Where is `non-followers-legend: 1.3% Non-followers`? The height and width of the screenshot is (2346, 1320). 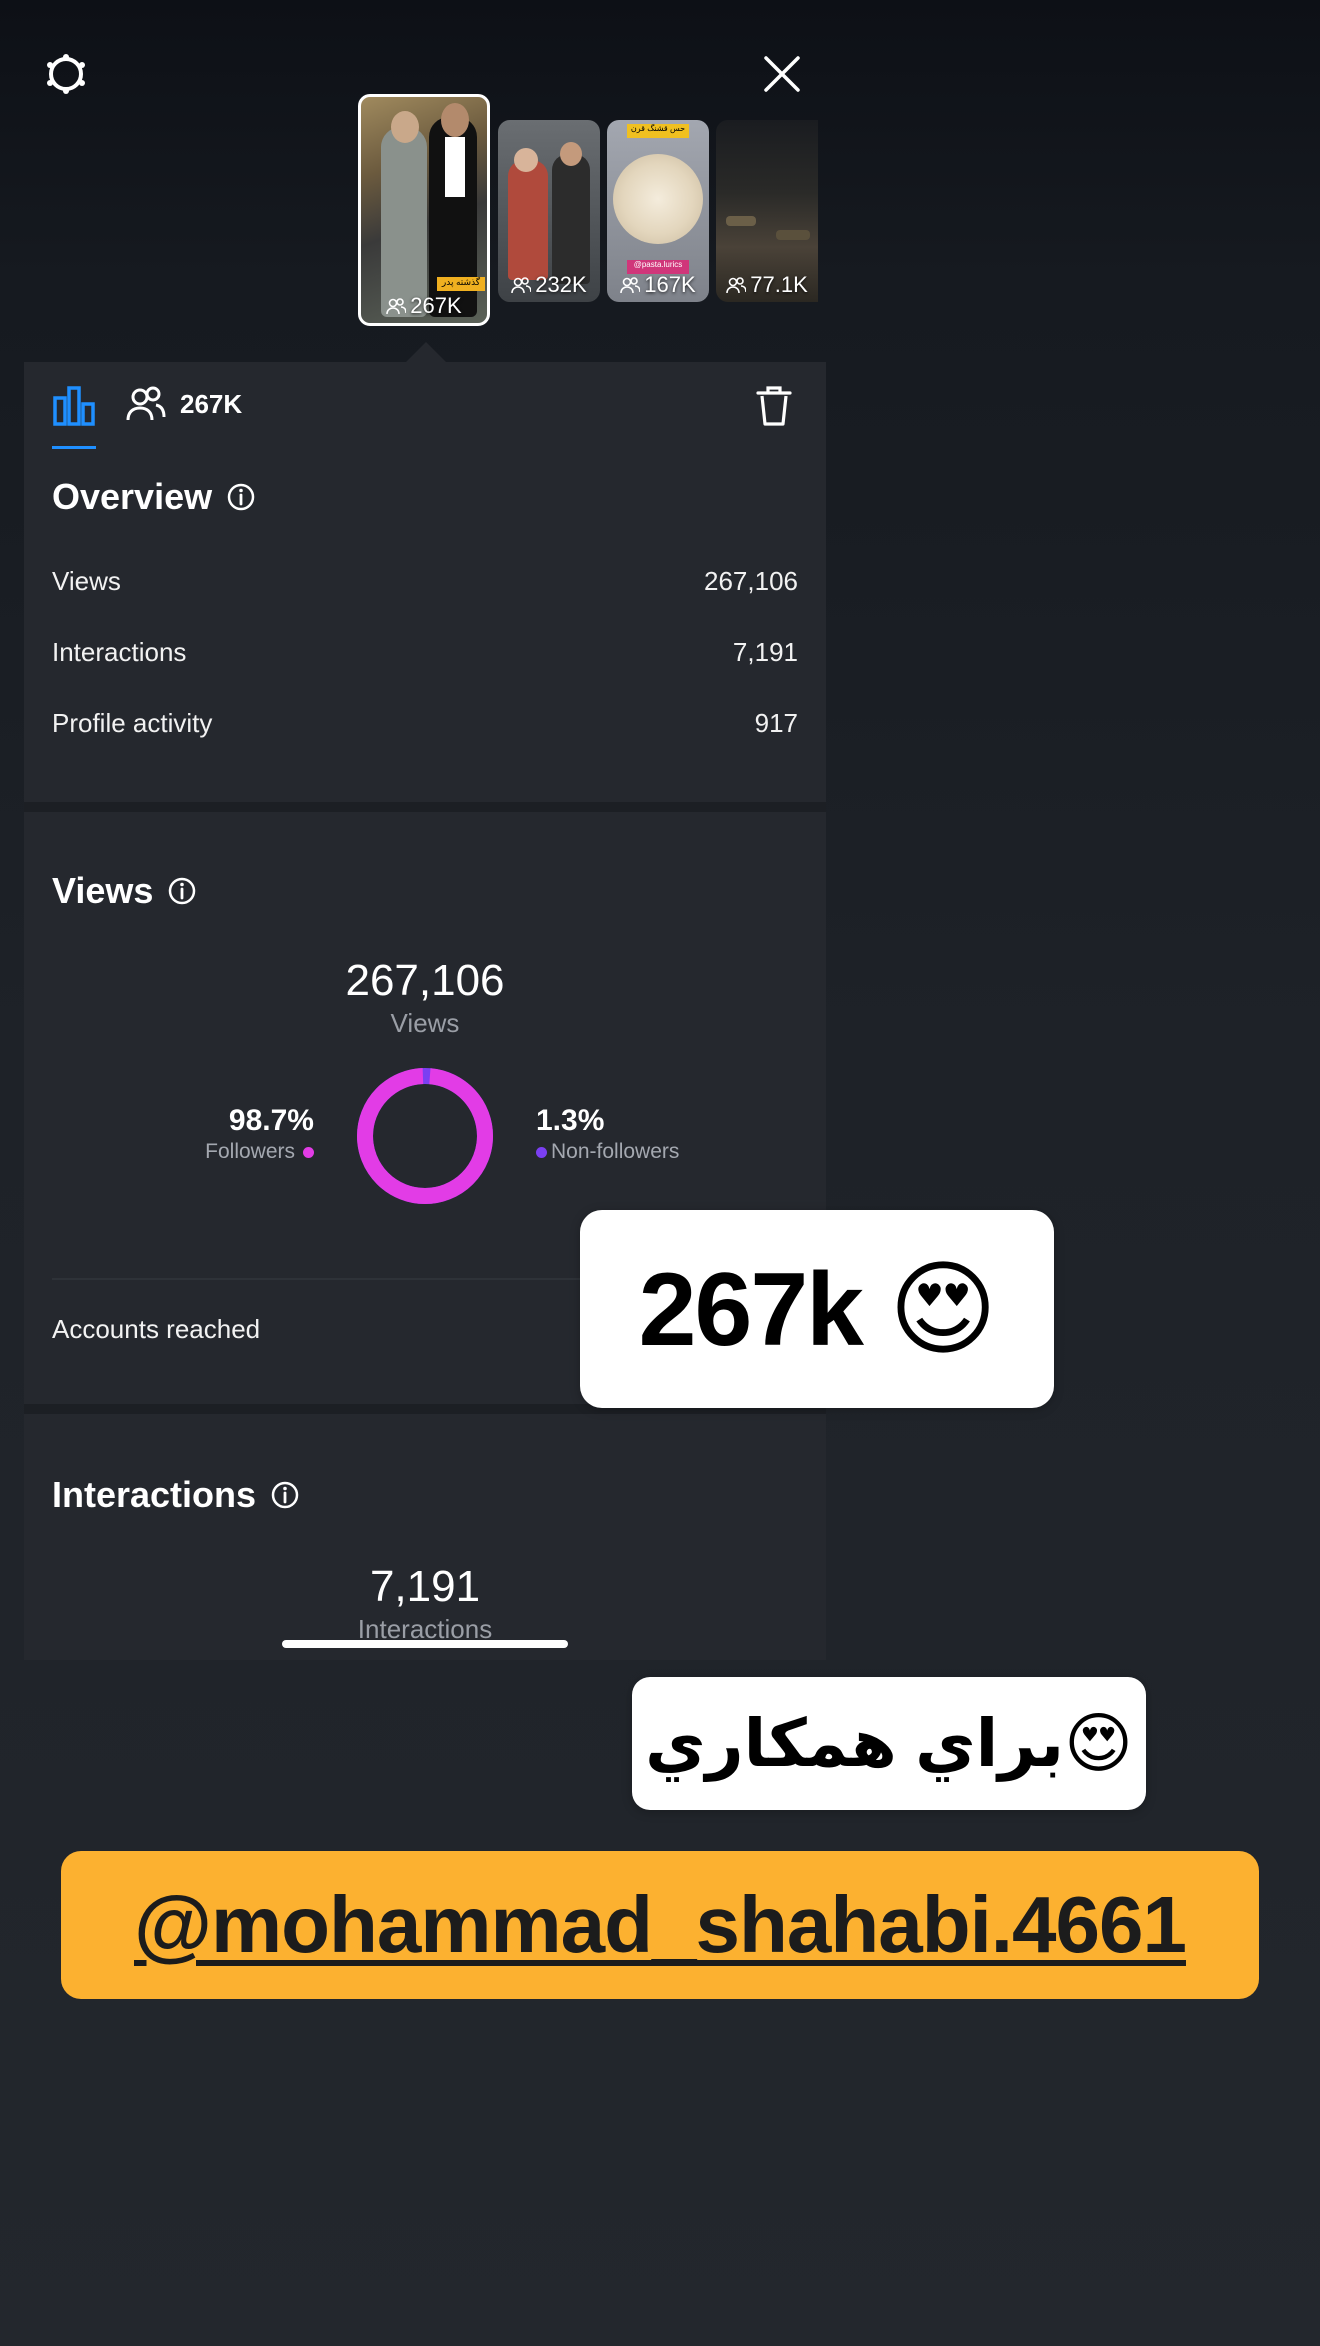
non-followers-legend: 1.3% Non-followers is located at coordinates (656, 1134).